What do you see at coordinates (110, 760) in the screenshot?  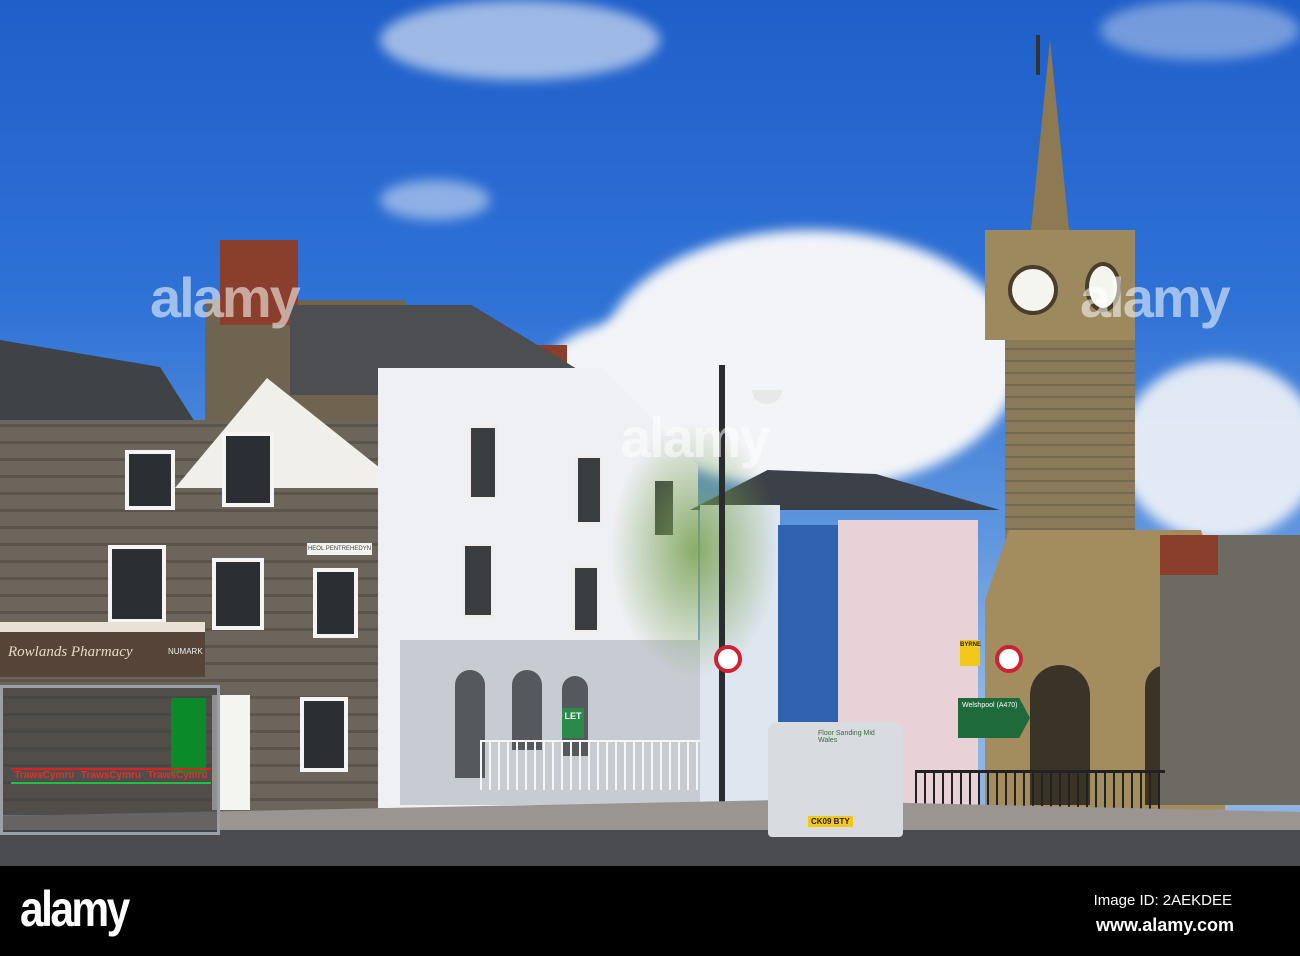 I see `bus-shelter: TrawsCymru TrawsCymru TrawsCymru` at bounding box center [110, 760].